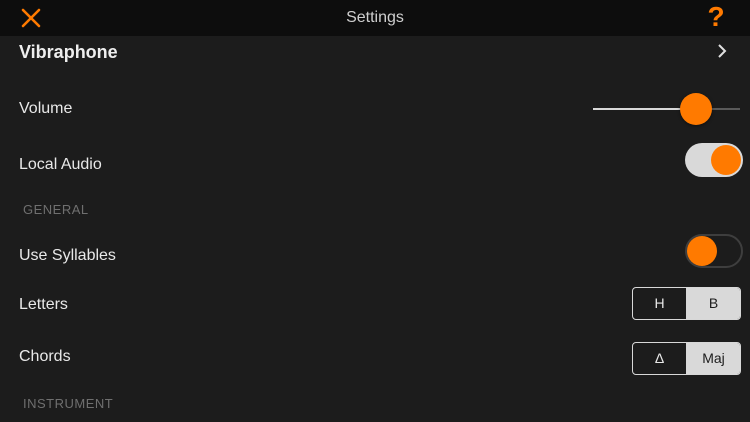  I want to click on navigation-bar: Settings ?, so click(375, 18).